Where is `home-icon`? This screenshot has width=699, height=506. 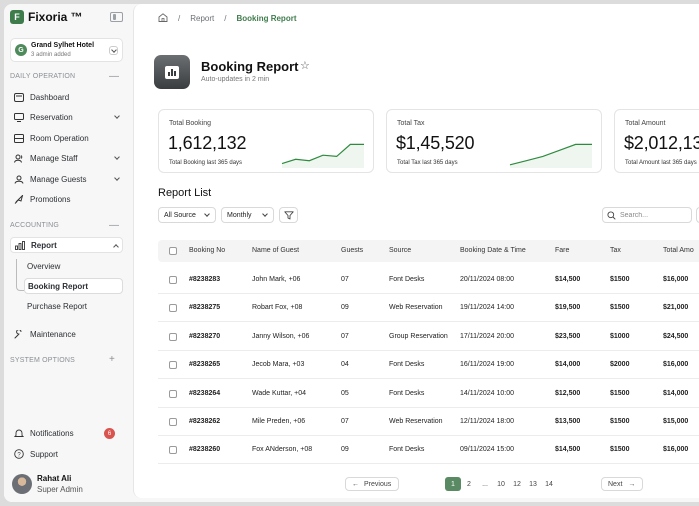
home-icon is located at coordinates (163, 18).